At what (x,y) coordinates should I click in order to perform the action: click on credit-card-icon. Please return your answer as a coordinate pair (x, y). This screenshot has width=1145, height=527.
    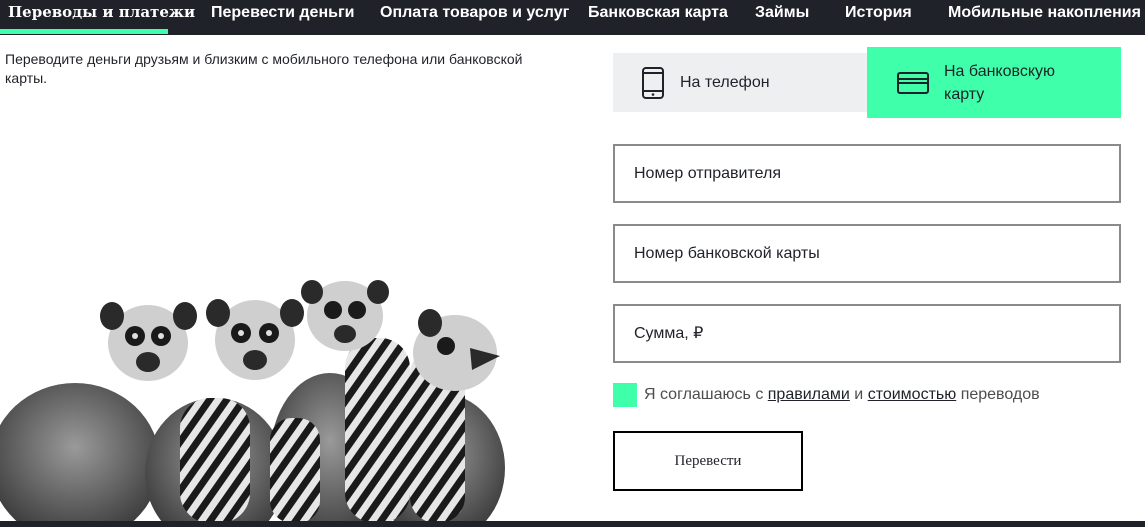
    Looking at the image, I should click on (913, 82).